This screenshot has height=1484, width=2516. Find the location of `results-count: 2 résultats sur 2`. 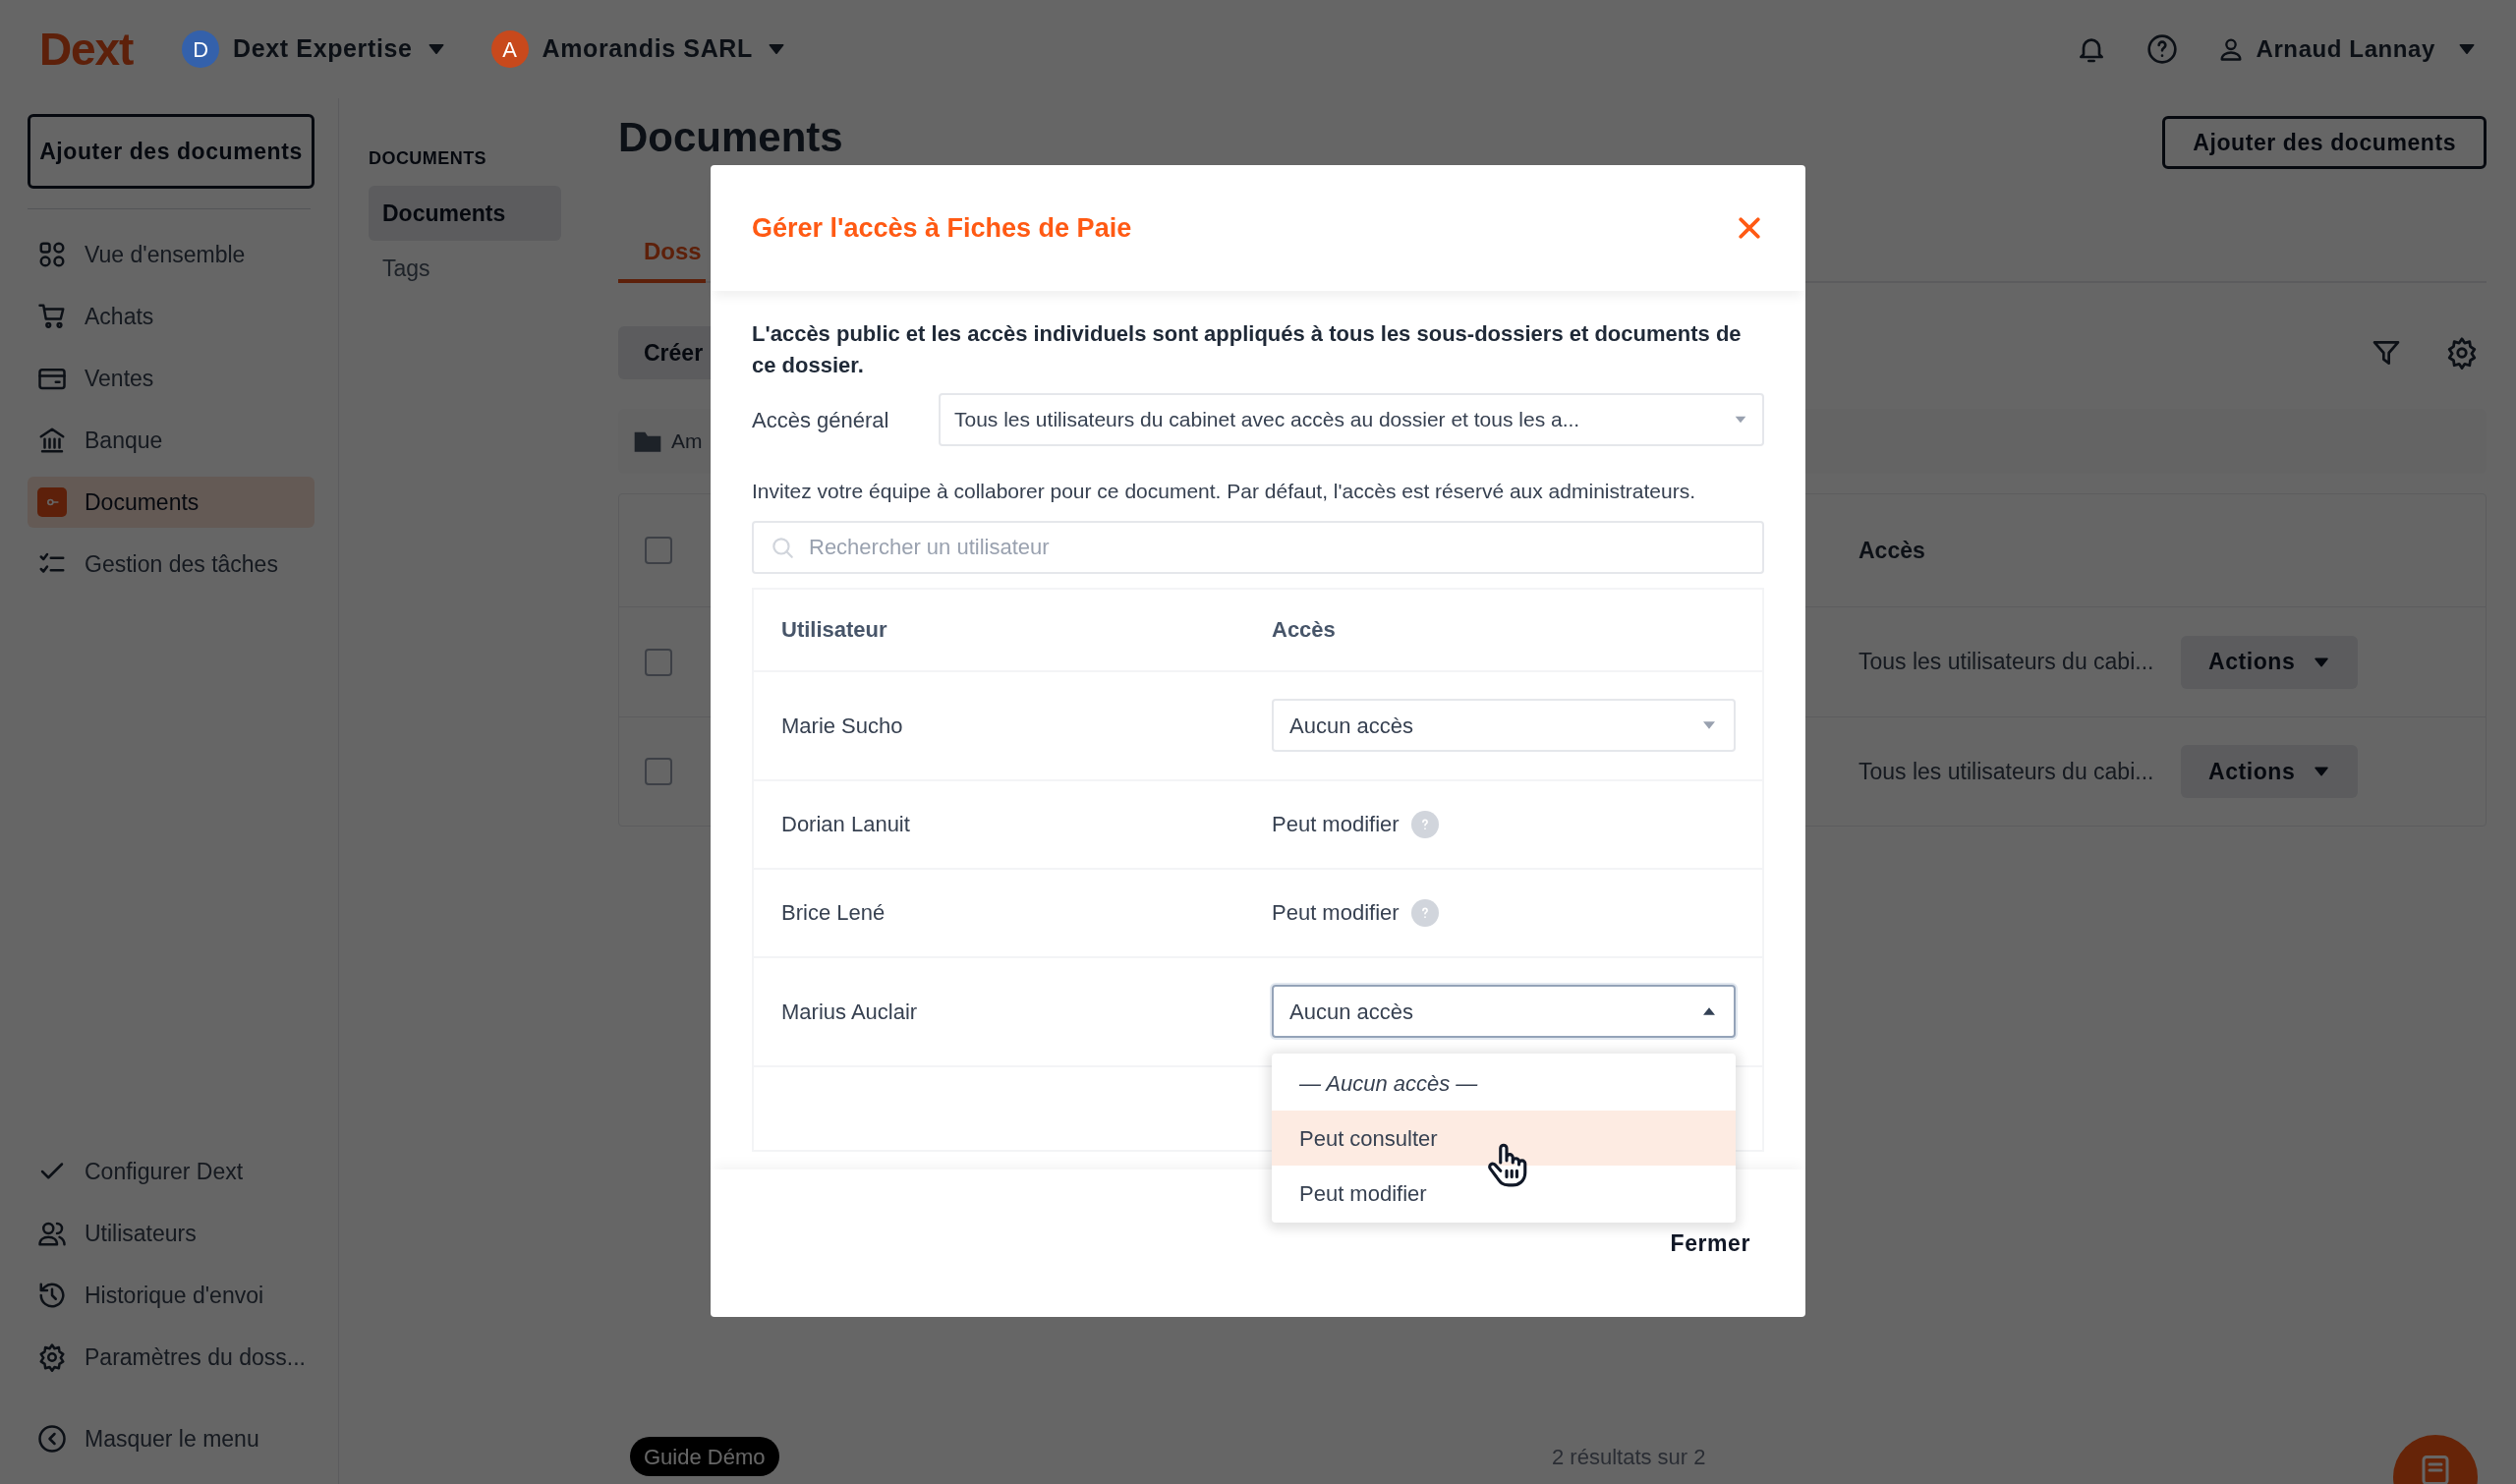

results-count: 2 résultats sur 2 is located at coordinates (1629, 1457).